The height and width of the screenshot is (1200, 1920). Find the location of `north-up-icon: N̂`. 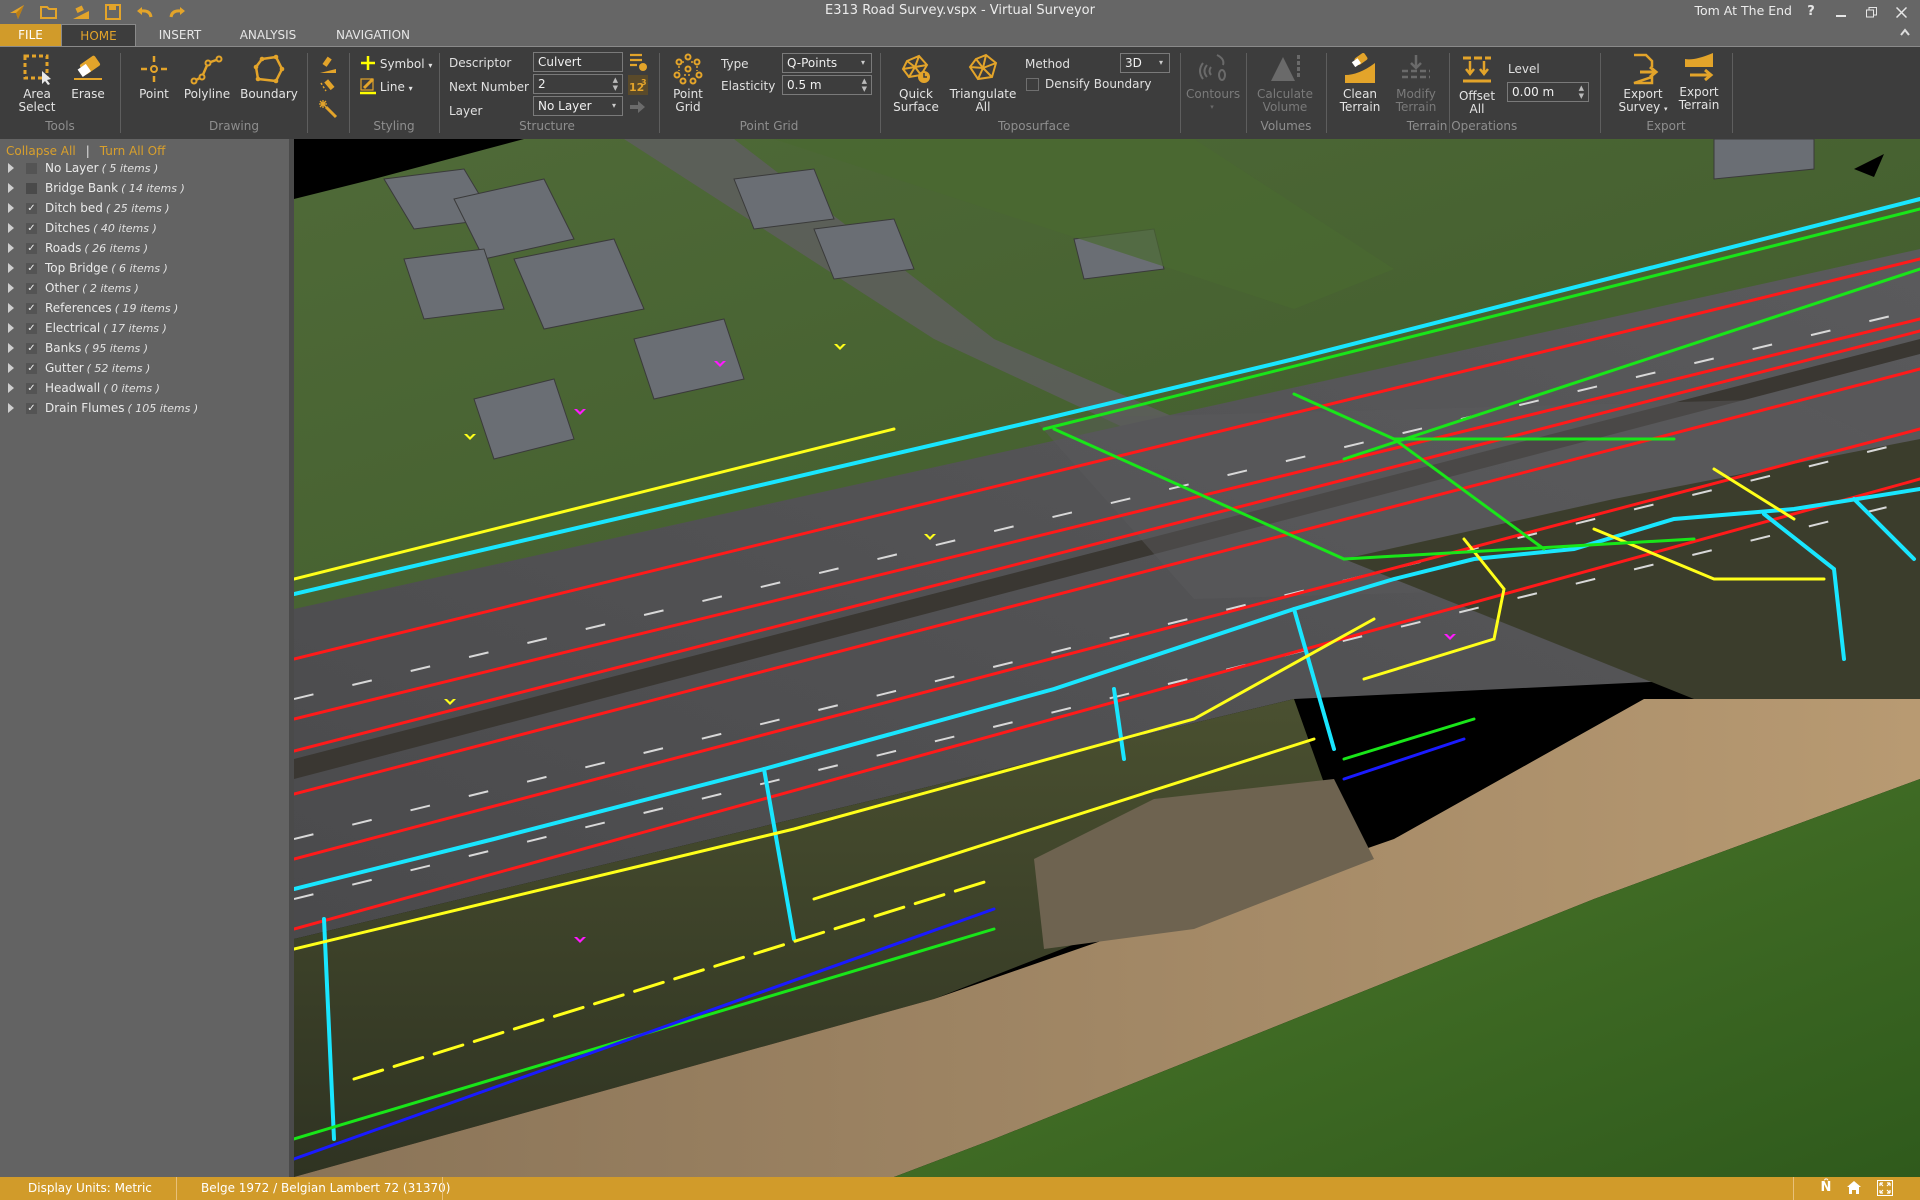

north-up-icon: N̂ is located at coordinates (1826, 1188).